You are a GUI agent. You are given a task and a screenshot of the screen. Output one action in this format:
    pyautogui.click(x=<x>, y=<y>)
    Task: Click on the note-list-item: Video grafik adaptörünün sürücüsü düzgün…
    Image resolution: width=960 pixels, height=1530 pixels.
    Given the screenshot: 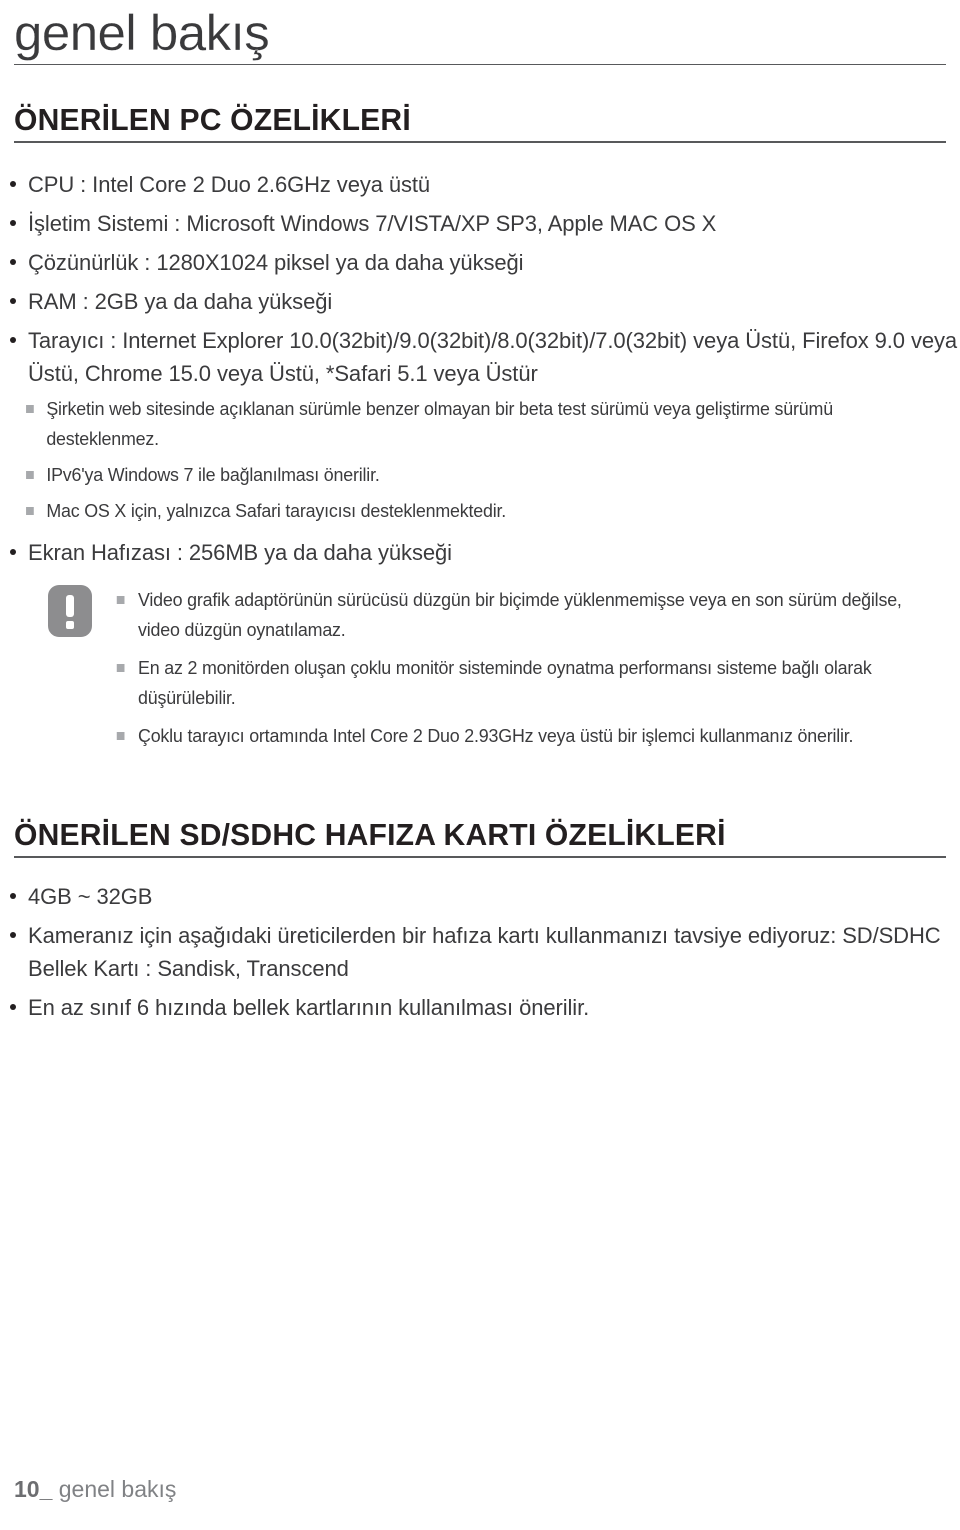 What is the action you would take?
    pyautogui.click(x=463, y=615)
    